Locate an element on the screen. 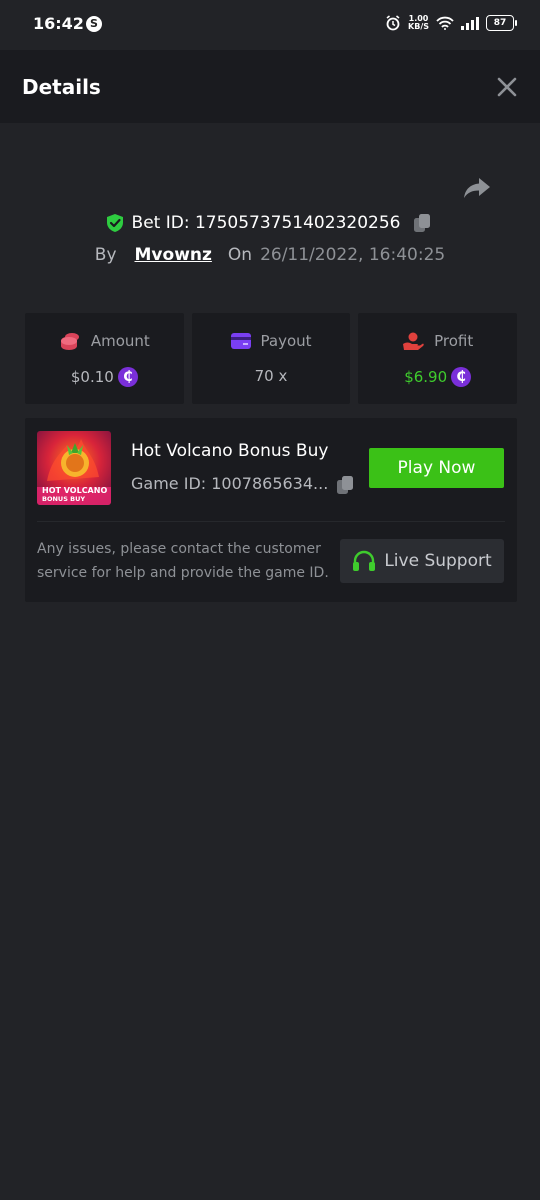 The image size is (540, 1200). headset-icon is located at coordinates (364, 560).